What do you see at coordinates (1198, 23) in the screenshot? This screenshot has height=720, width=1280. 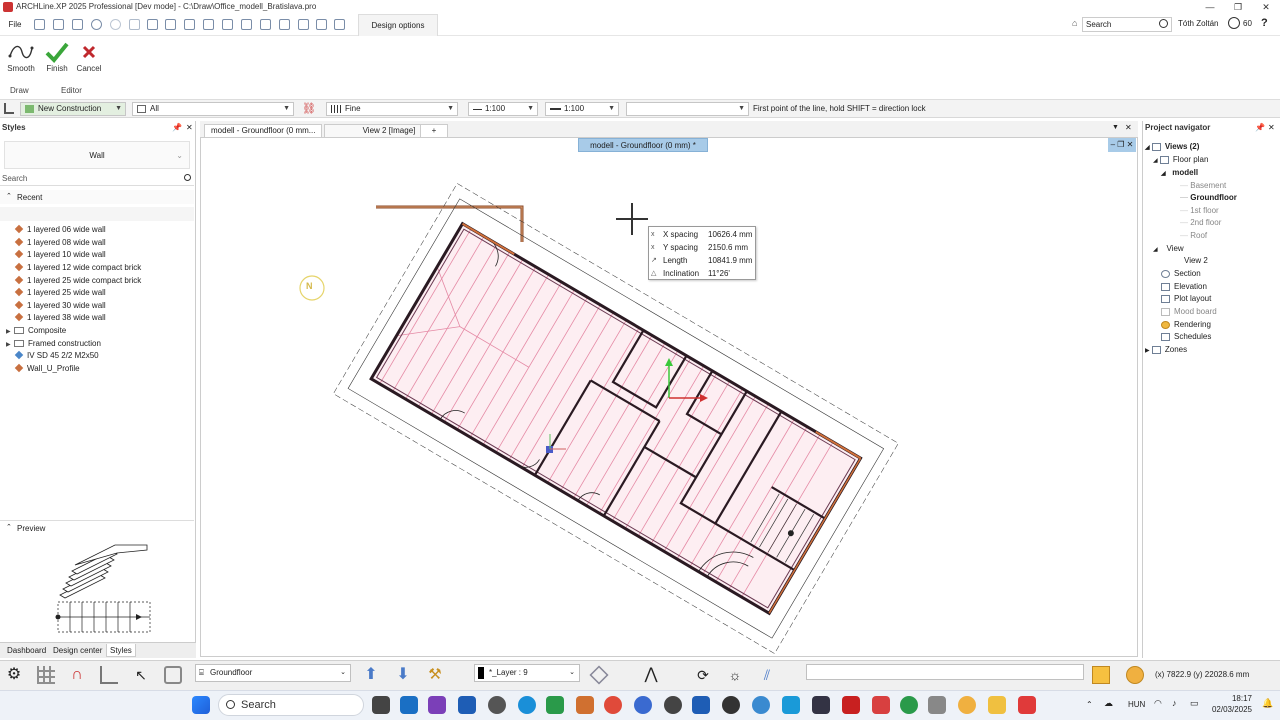 I see `user-name: Tóth Zoltán` at bounding box center [1198, 23].